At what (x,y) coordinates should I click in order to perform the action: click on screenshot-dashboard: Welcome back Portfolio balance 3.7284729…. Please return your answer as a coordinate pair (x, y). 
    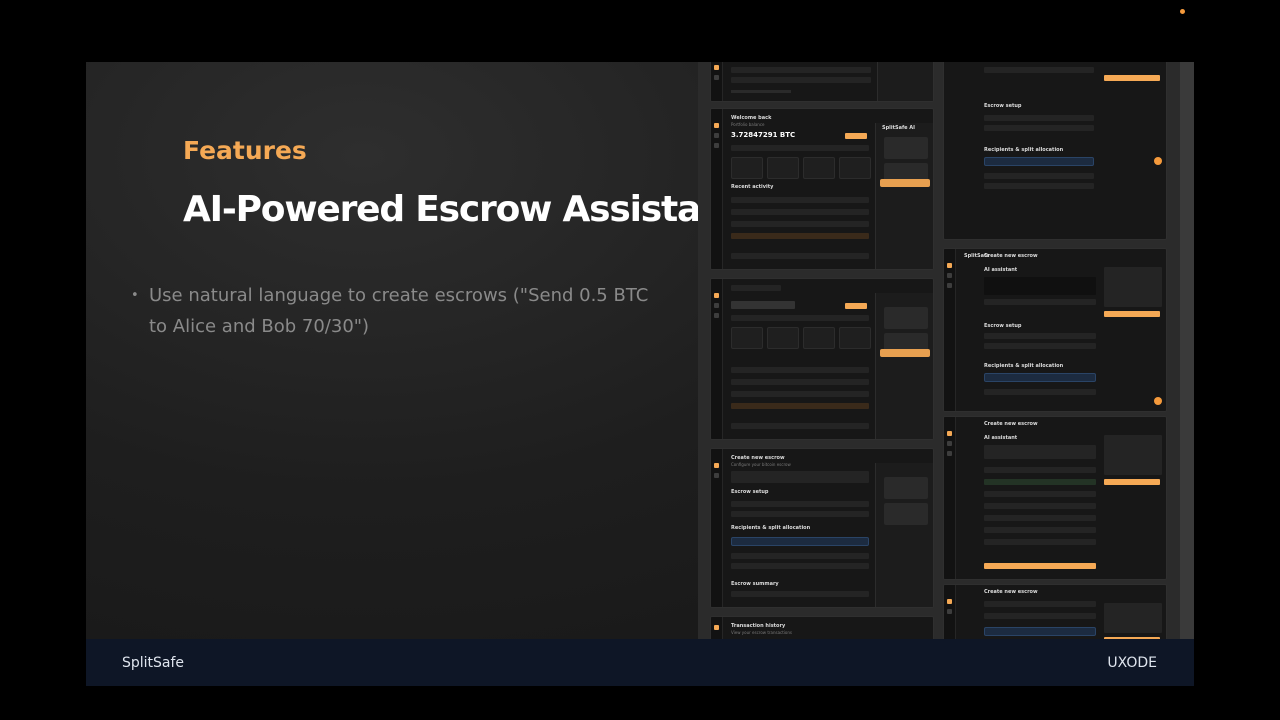
    Looking at the image, I should click on (822, 189).